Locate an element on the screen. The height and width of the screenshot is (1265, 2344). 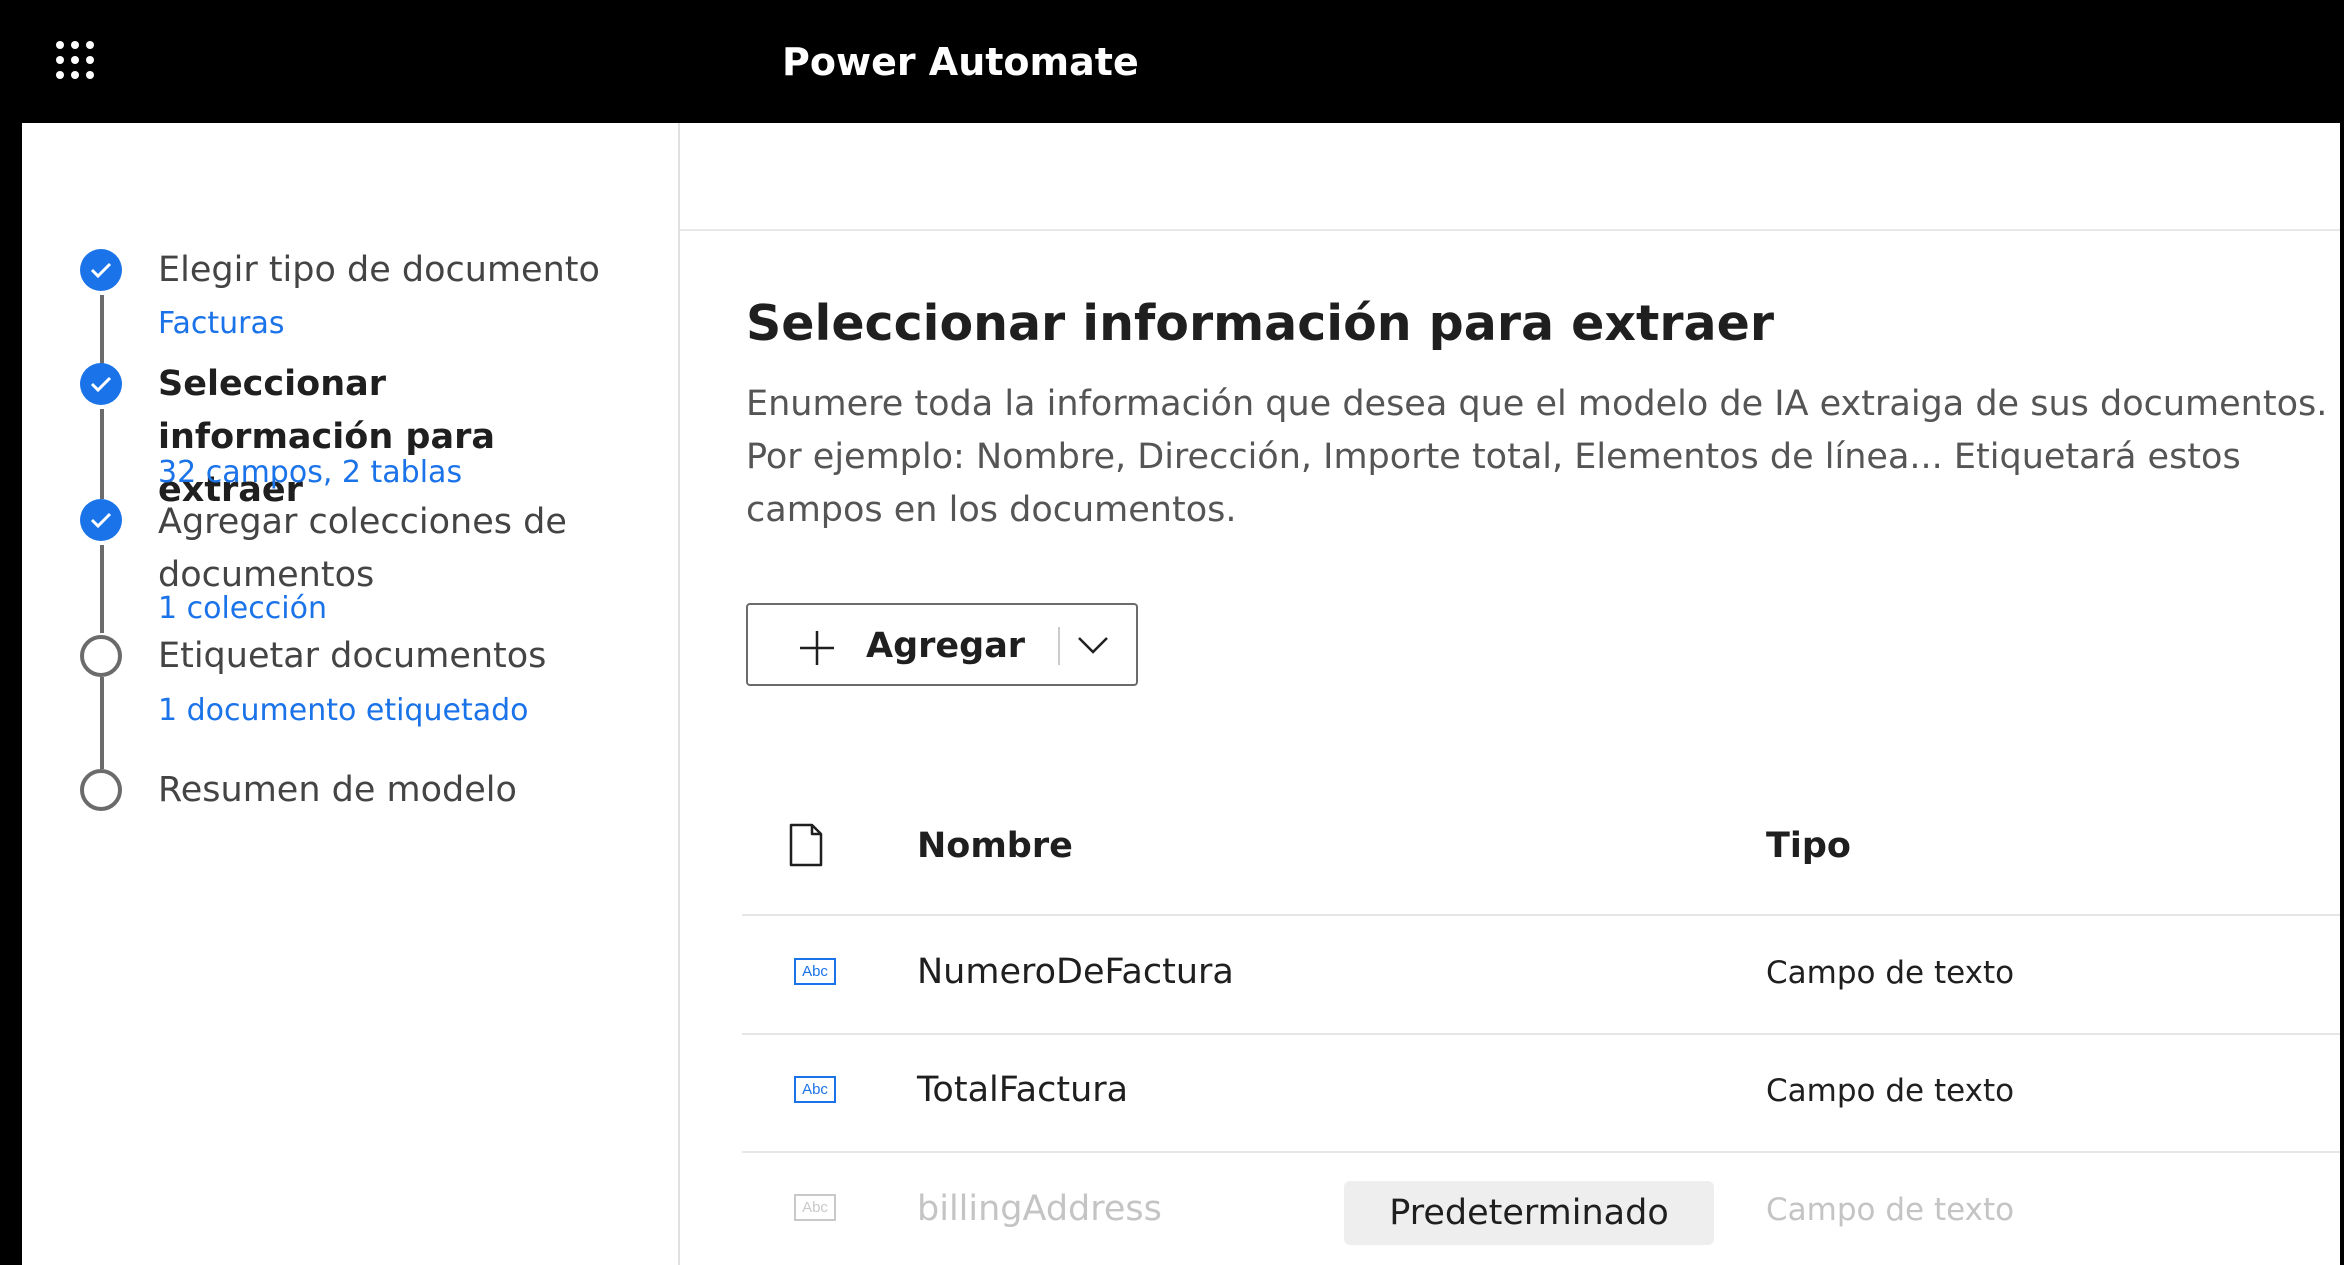
column-header-type: Tipo is located at coordinates (1808, 846).